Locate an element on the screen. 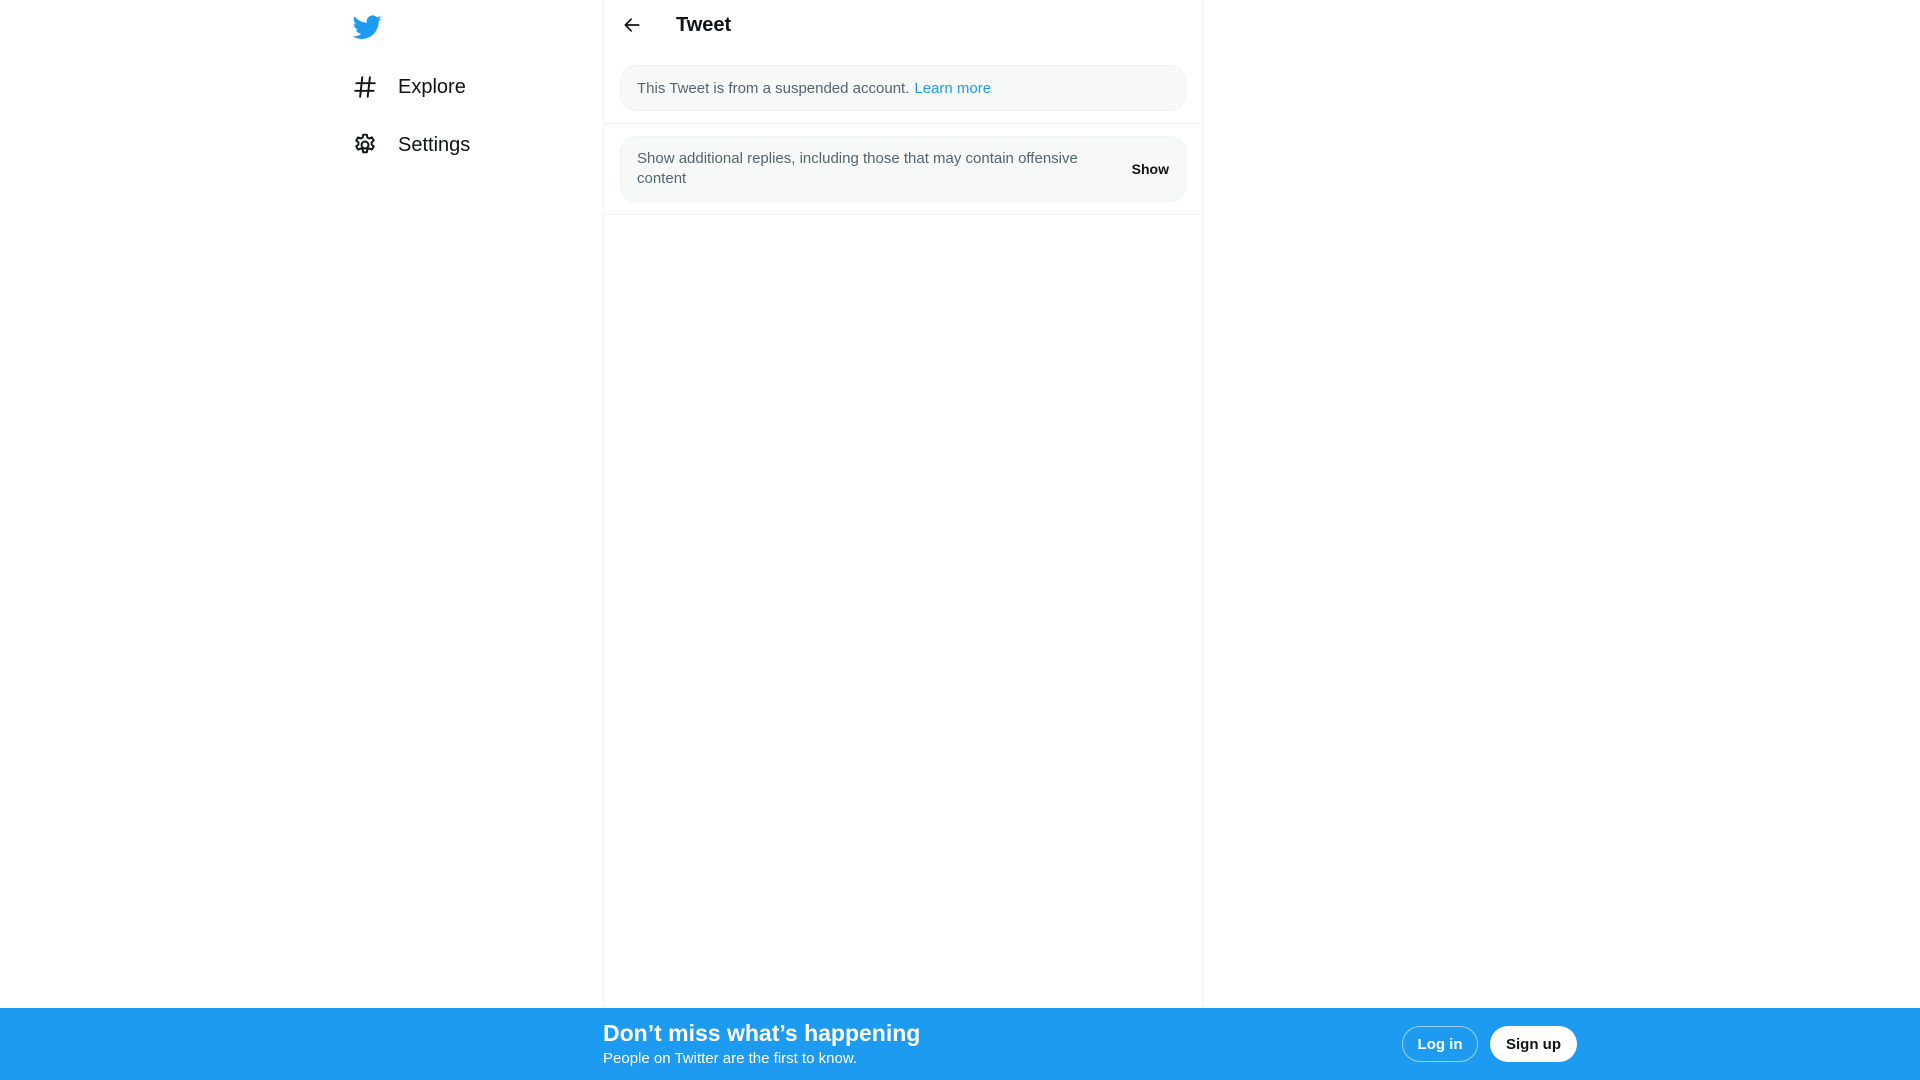  arrow-left-icon is located at coordinates (632, 25).